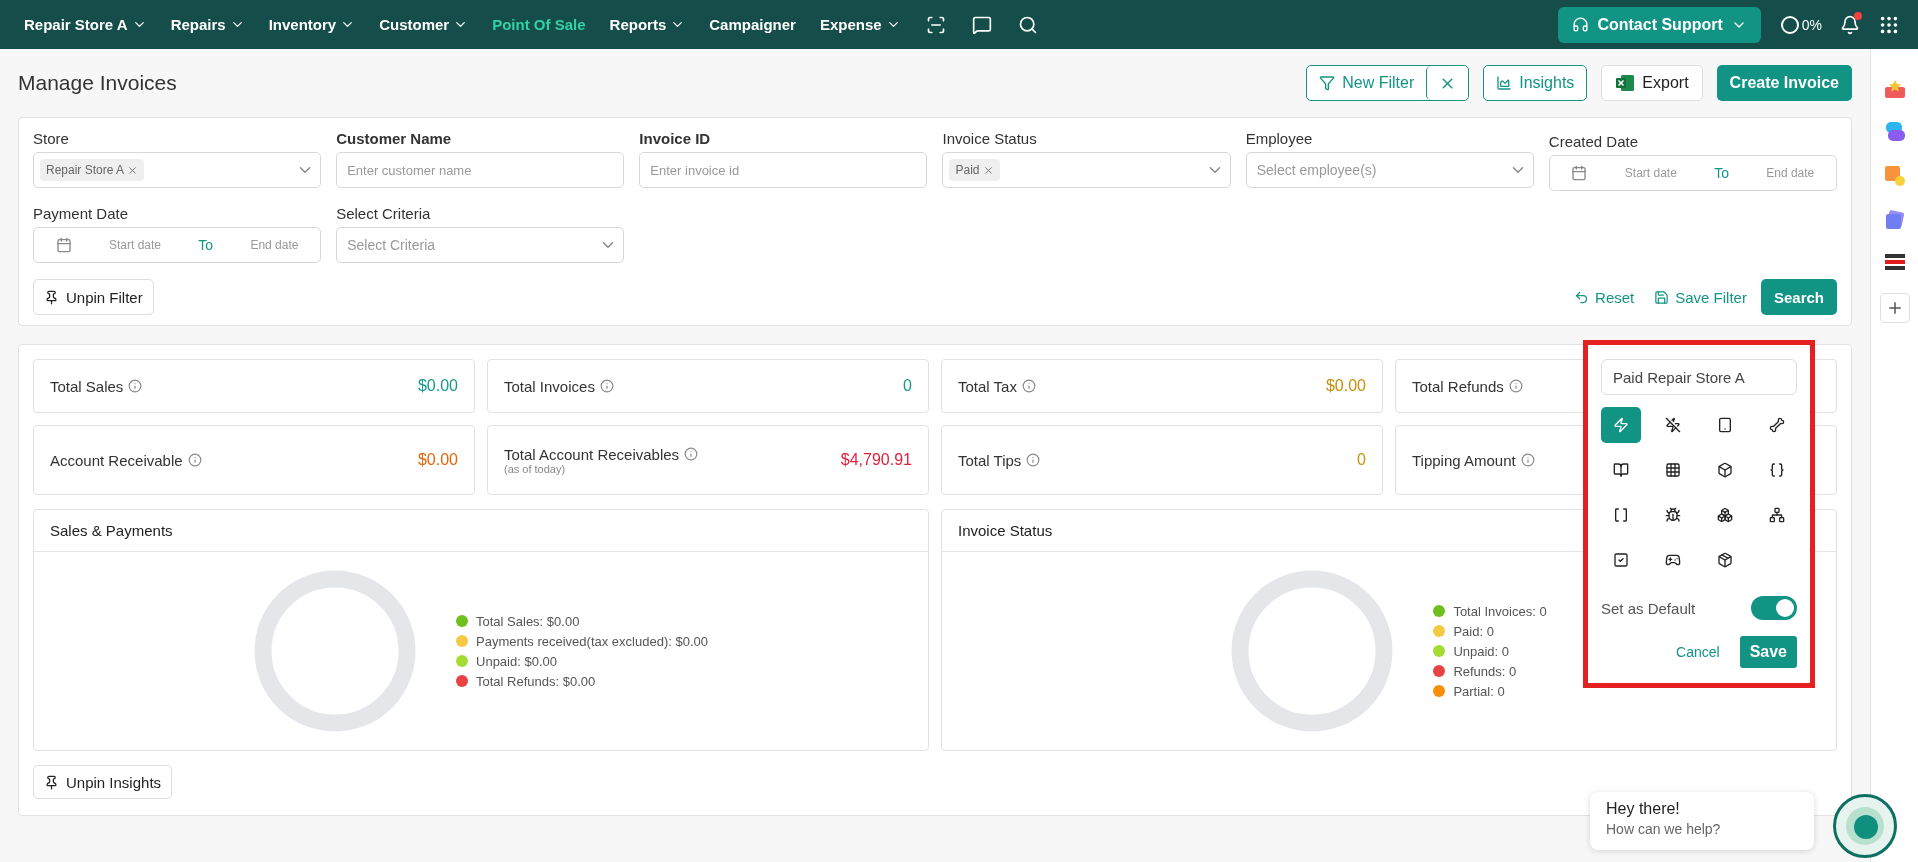 This screenshot has width=1918, height=862. What do you see at coordinates (1725, 560) in the screenshot?
I see `package-icon` at bounding box center [1725, 560].